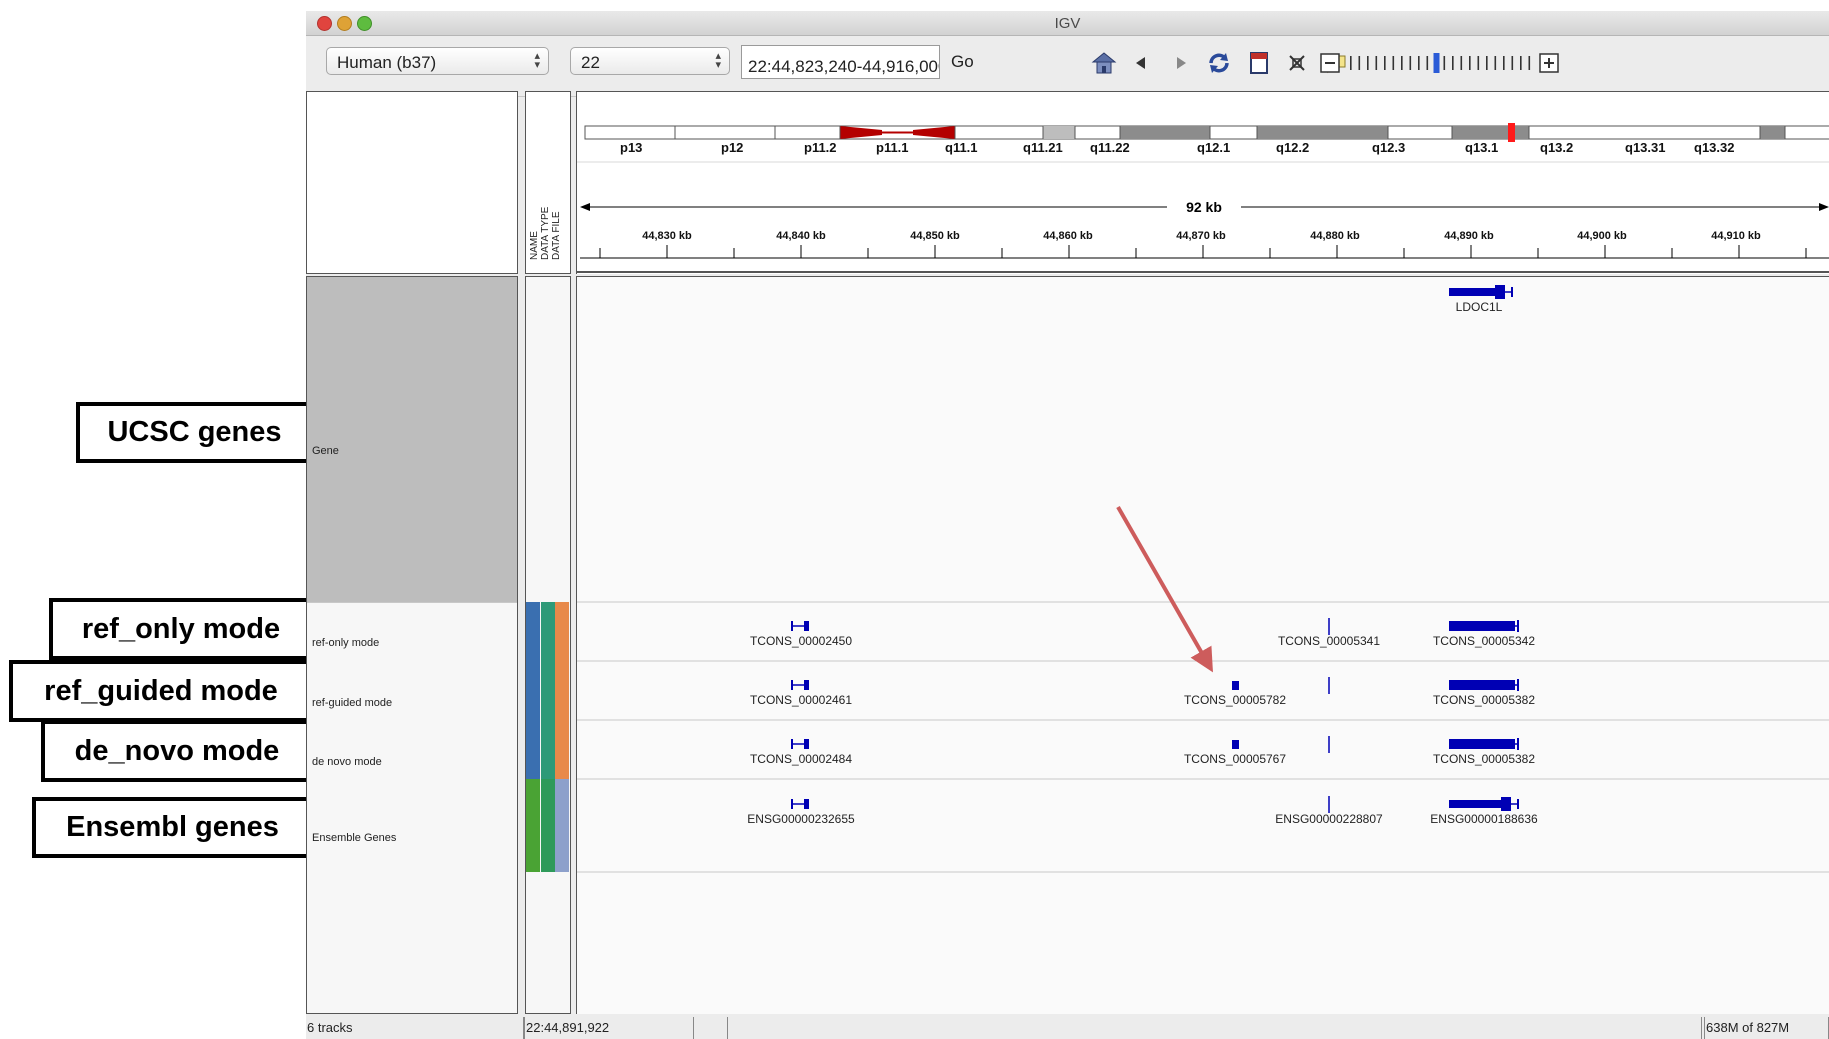 Image resolution: width=1829 pixels, height=1039 pixels. Describe the element at coordinates (1388, 147) in the screenshot. I see `band-label: q12.3` at that location.